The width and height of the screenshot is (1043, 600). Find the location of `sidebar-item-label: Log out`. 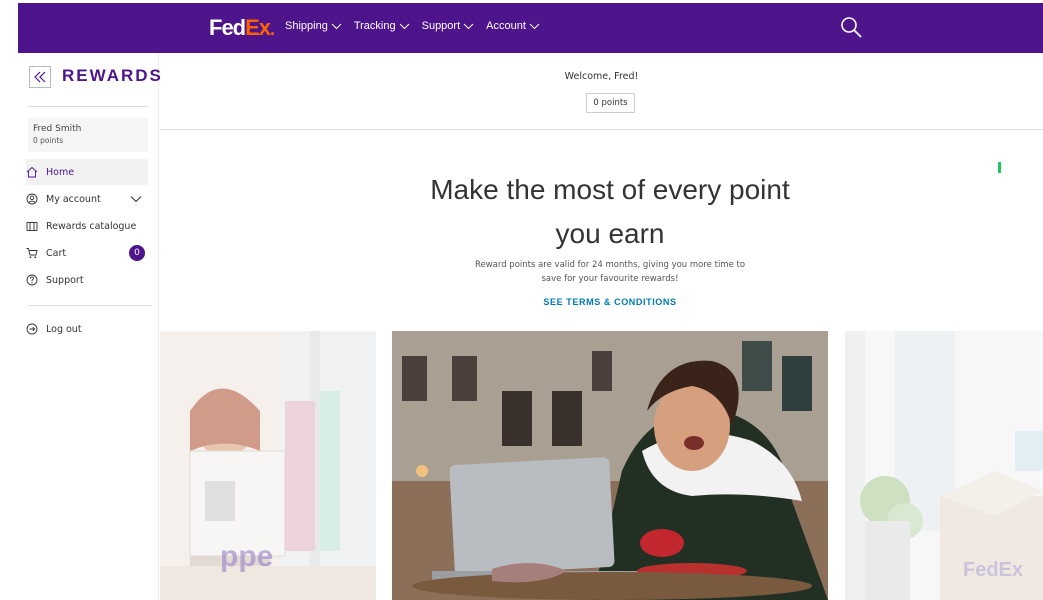

sidebar-item-label: Log out is located at coordinates (64, 329).